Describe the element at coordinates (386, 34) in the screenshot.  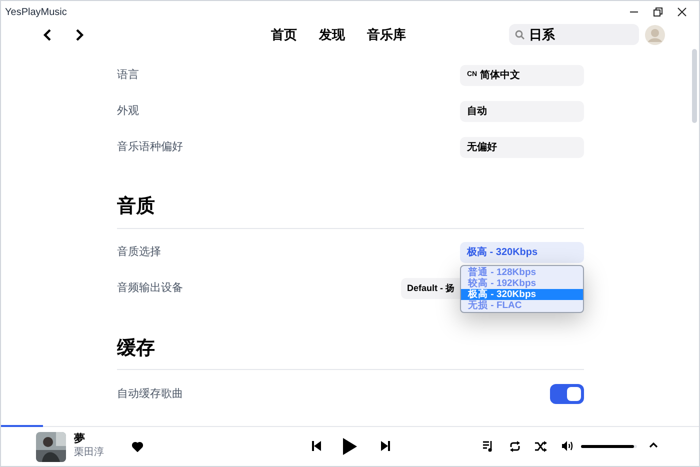
I see `nav-link: 音乐库` at that location.